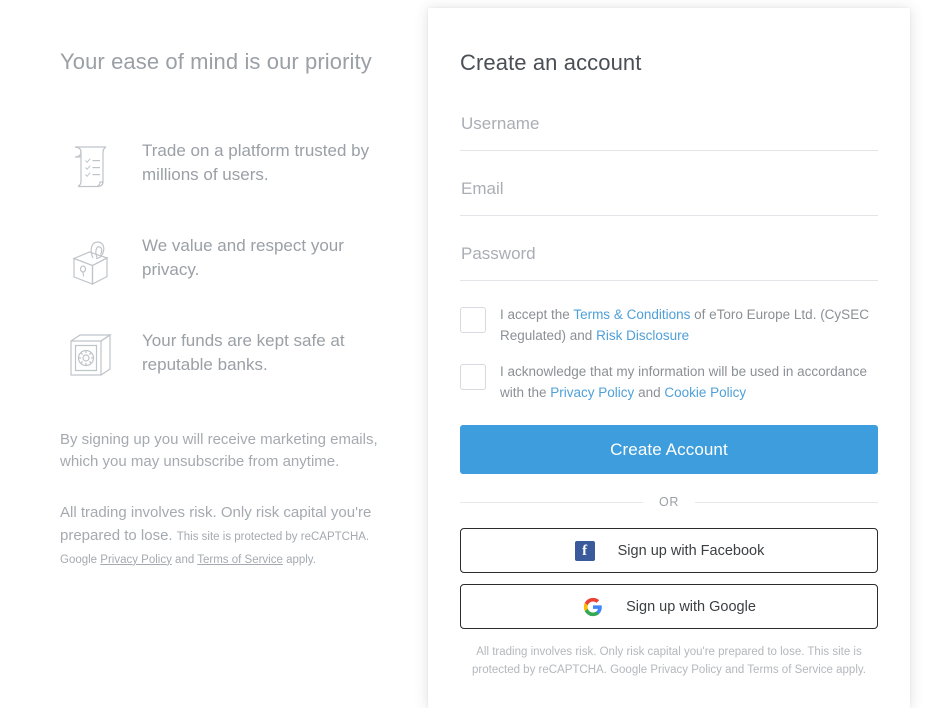 The height and width of the screenshot is (708, 946). Describe the element at coordinates (184, 559) in the screenshot. I see `recaptcha-note-conjunction: and` at that location.